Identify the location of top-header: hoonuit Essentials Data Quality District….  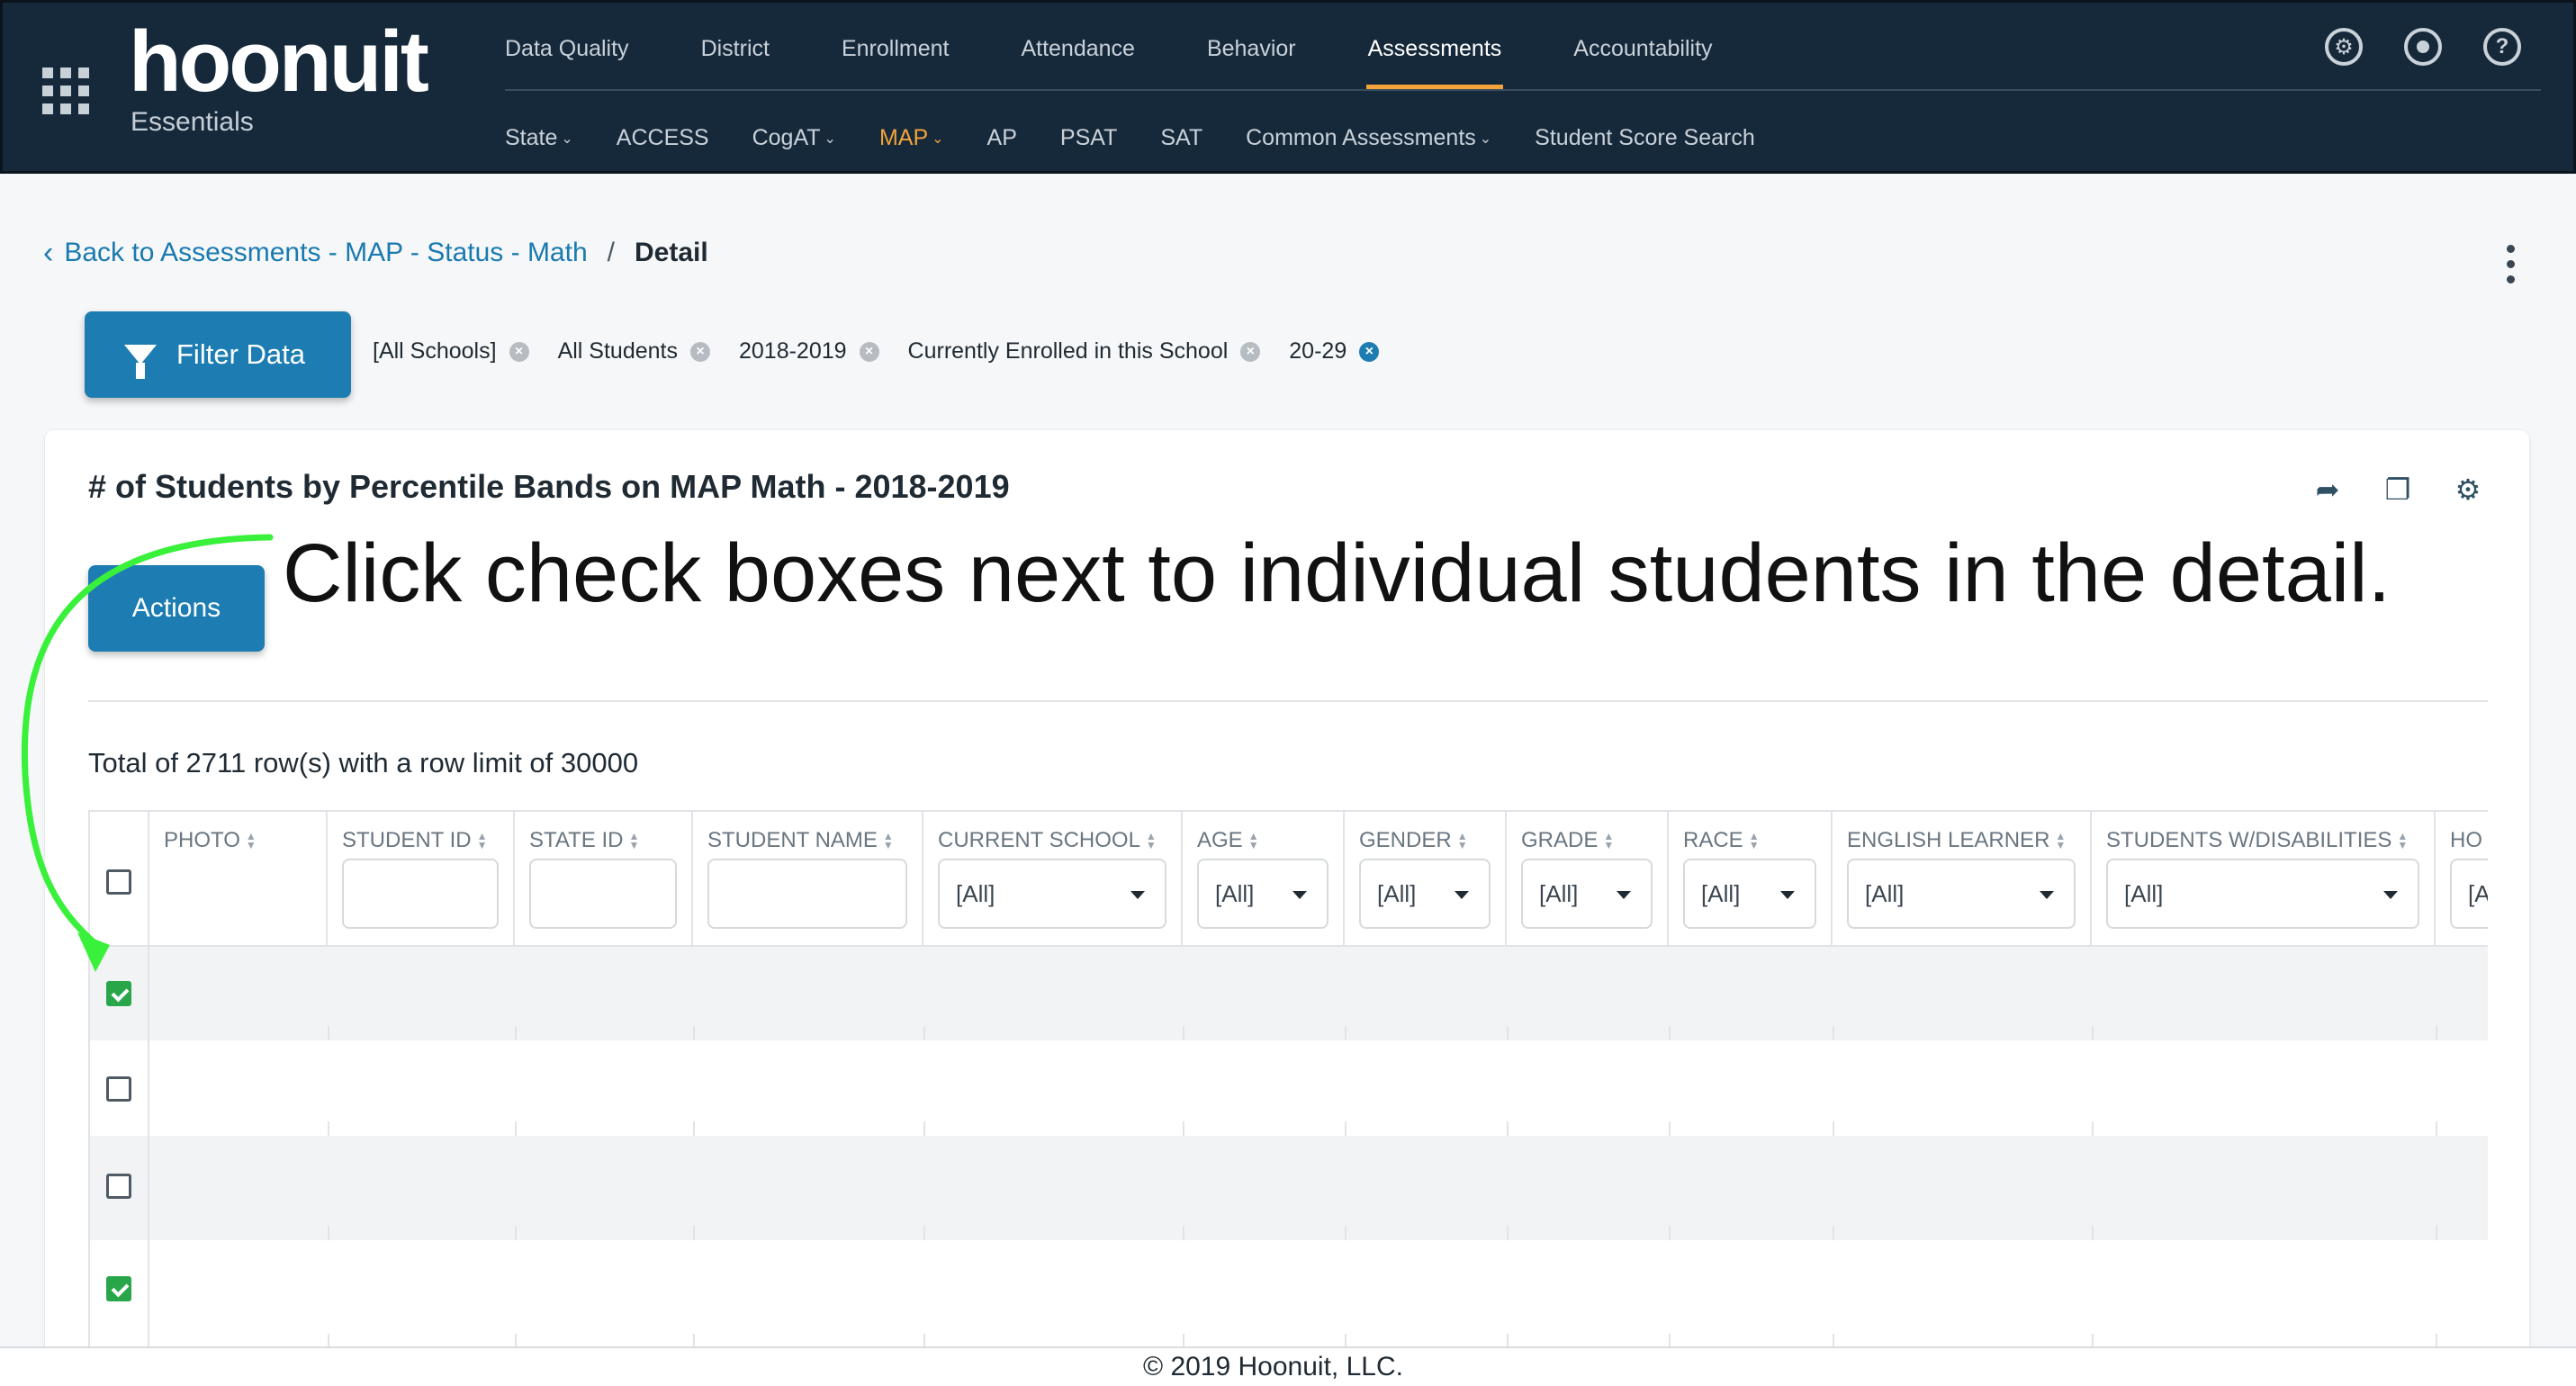
(1288, 87).